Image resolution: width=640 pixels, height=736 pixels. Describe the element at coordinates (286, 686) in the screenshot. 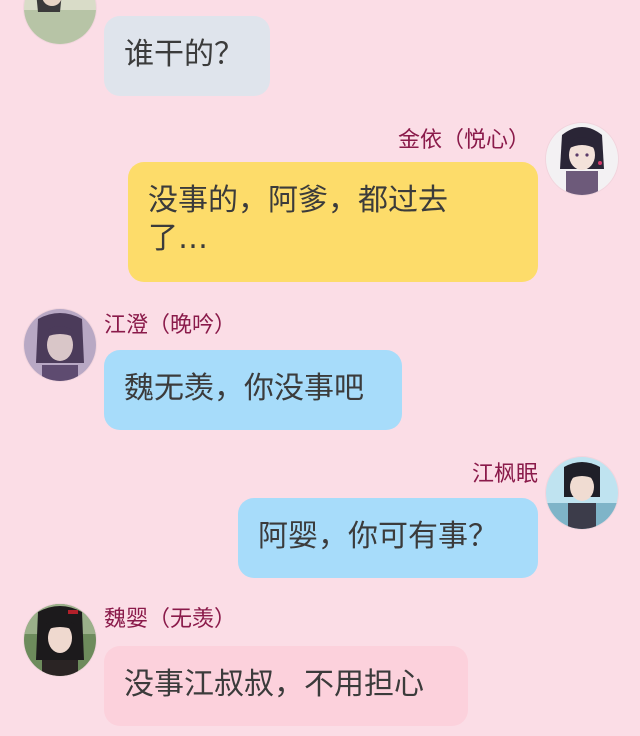

I see `message-bubble: 没事江叔叔，不用担心` at that location.